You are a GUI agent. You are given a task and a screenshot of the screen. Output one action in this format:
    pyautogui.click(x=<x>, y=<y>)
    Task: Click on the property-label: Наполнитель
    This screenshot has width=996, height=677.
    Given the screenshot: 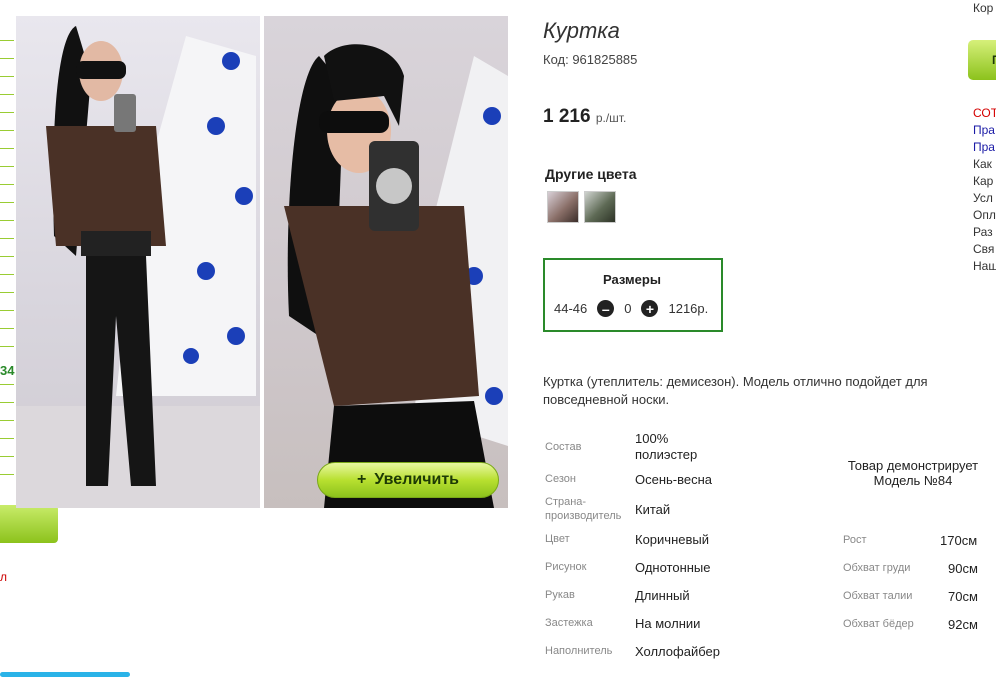 What is the action you would take?
    pyautogui.click(x=579, y=651)
    